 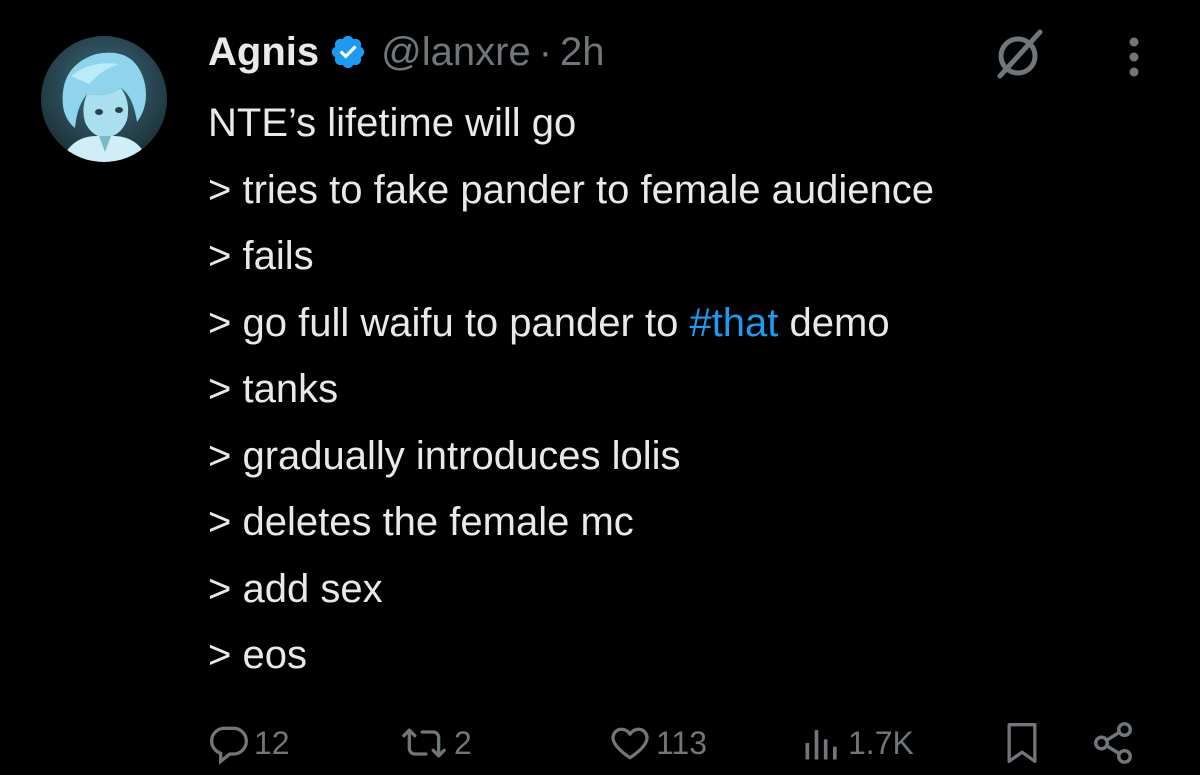 What do you see at coordinates (582, 52) in the screenshot?
I see `timestamp: 2h` at bounding box center [582, 52].